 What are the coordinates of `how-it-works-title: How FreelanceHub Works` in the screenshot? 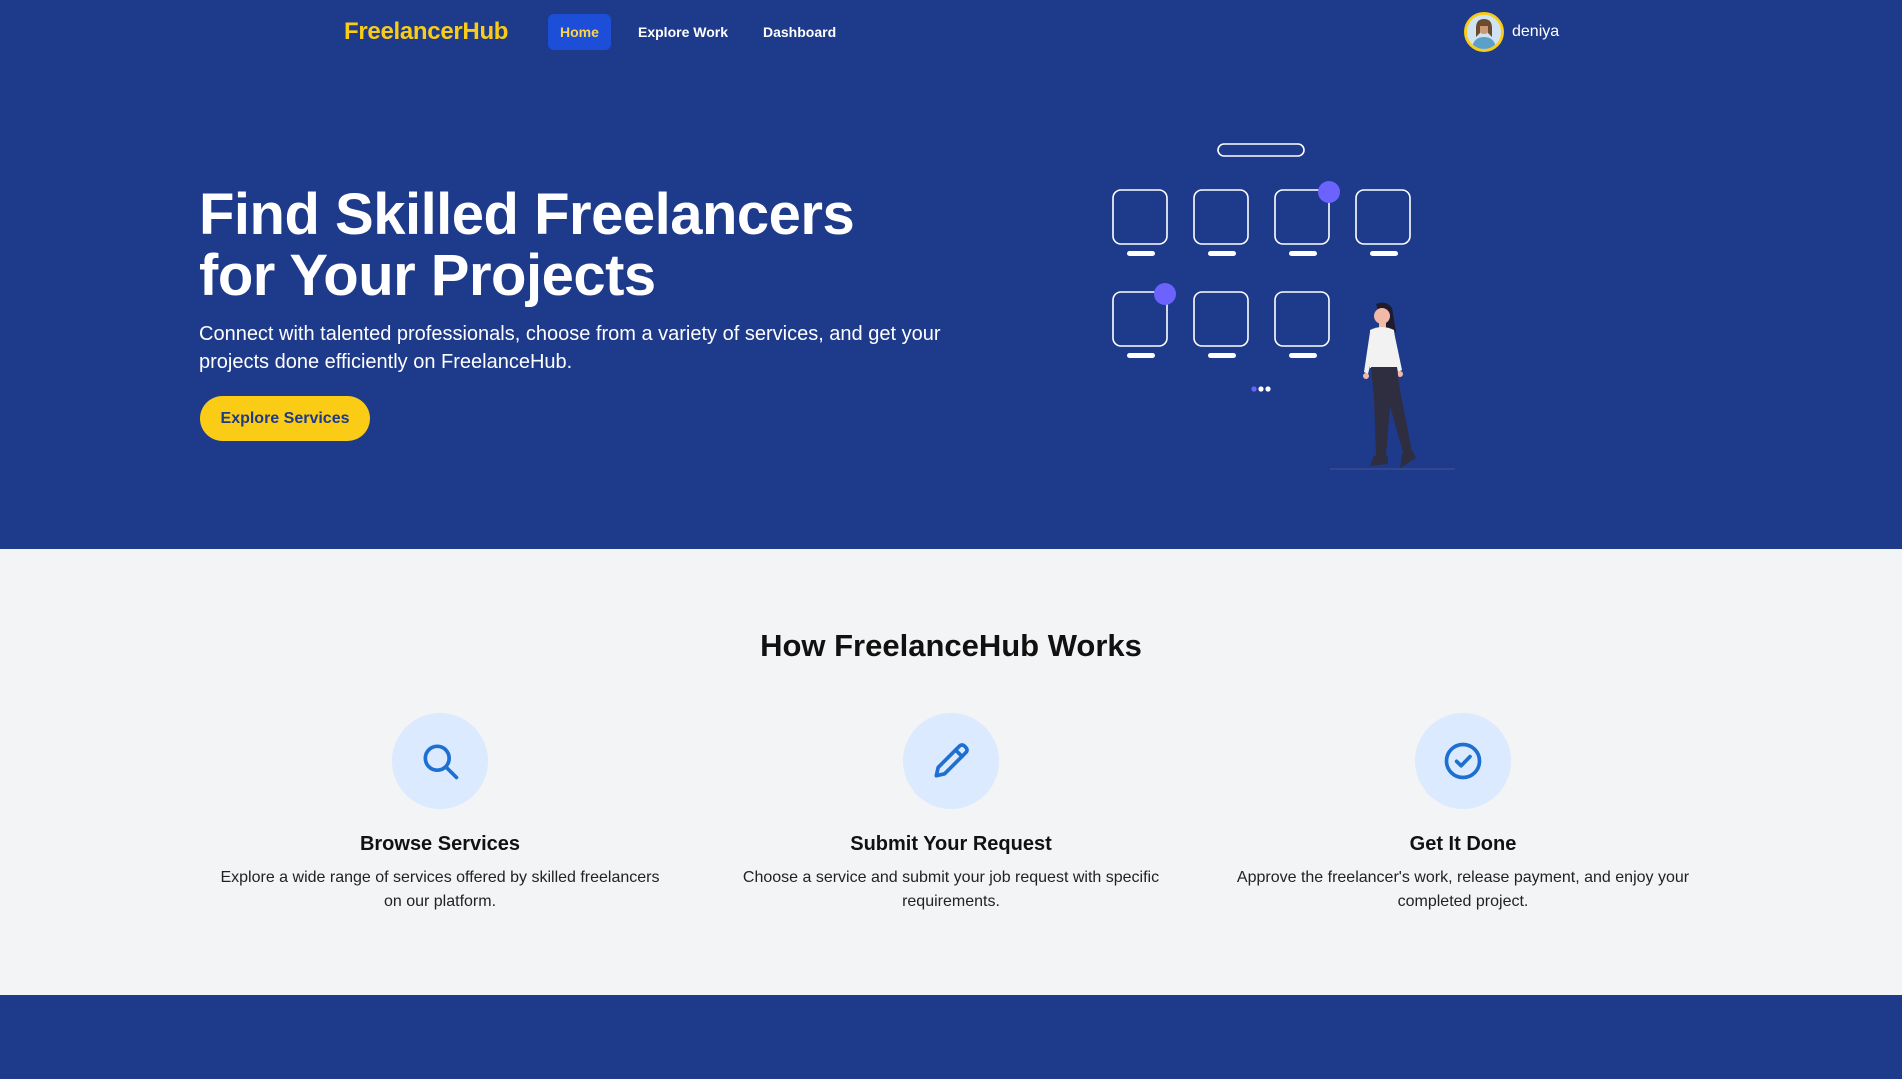 It's located at (951, 645).